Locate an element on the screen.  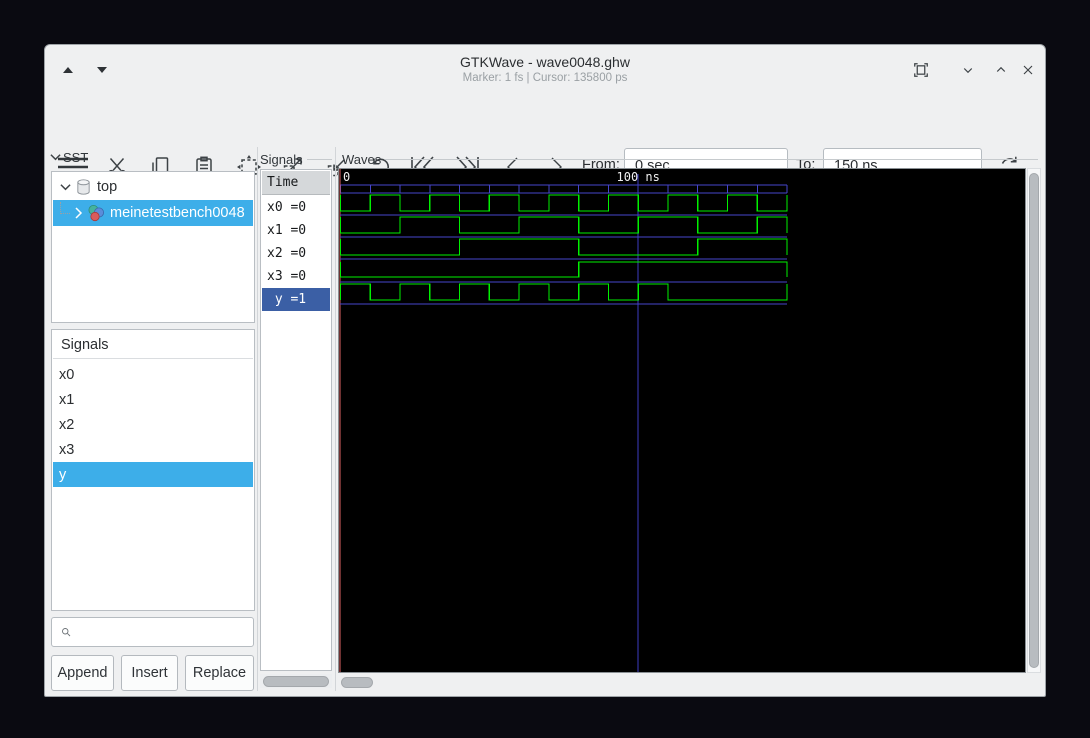
wave-hscrollbar-thumb is located at coordinates (357, 682).